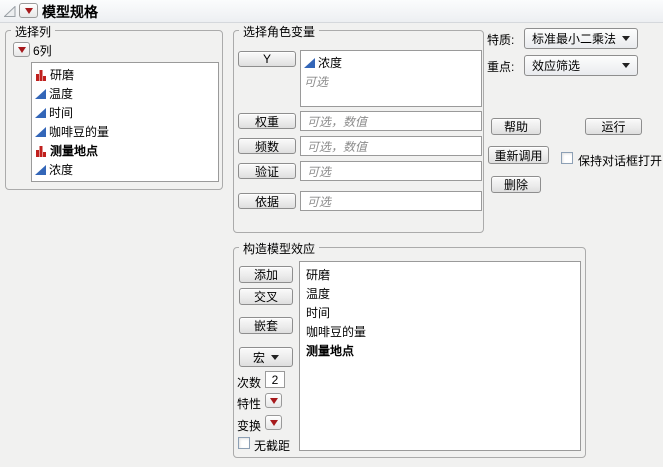 The image size is (663, 467). Describe the element at coordinates (556, 66) in the screenshot. I see `emphasis-value: 效应筛选` at that location.